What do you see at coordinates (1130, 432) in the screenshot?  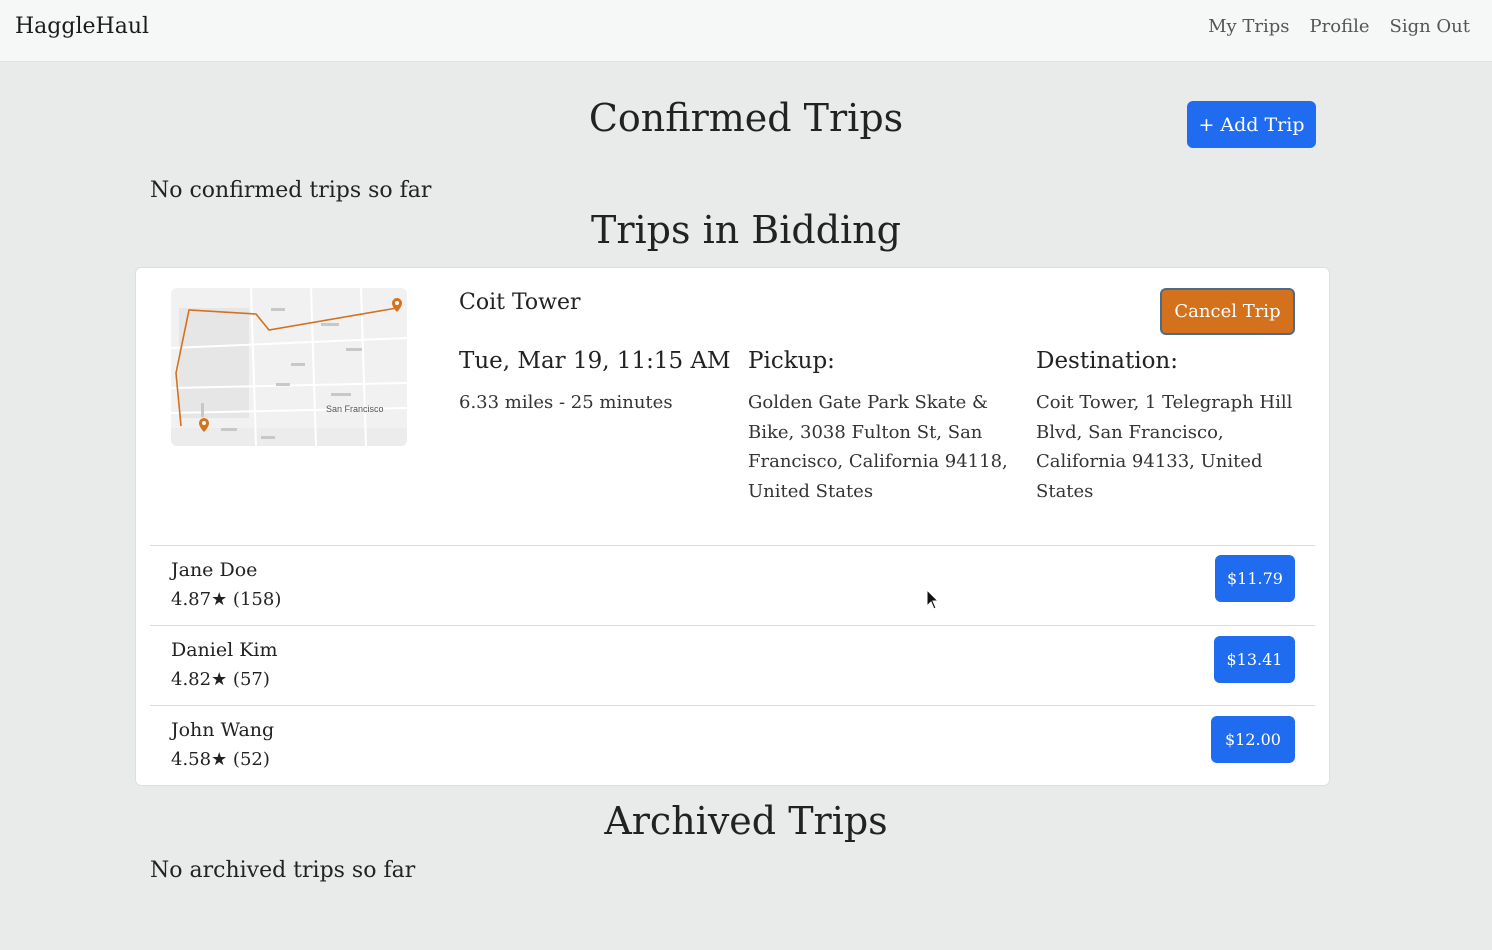 I see `destination-address-line: Blvd, San Francisco,` at bounding box center [1130, 432].